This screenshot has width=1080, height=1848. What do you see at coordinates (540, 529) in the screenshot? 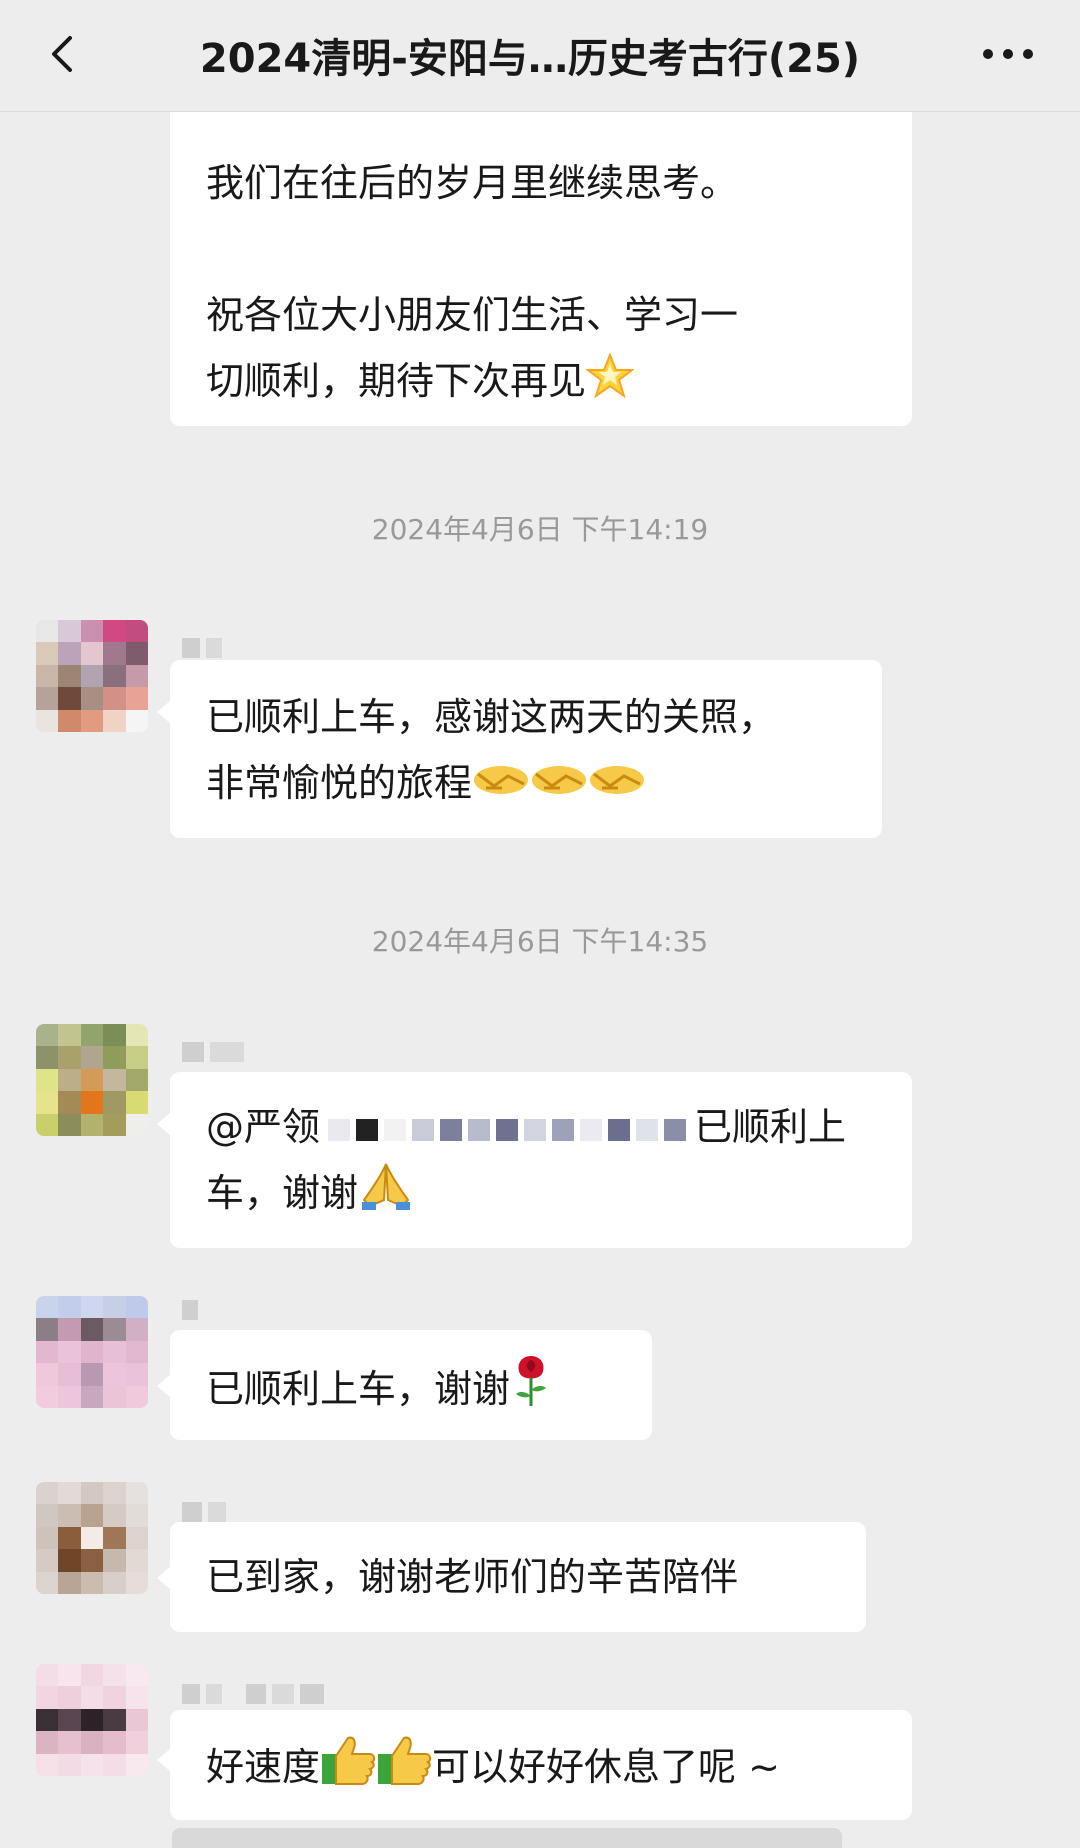
I see `timestamp: 2024年4月6日 下午14:19` at bounding box center [540, 529].